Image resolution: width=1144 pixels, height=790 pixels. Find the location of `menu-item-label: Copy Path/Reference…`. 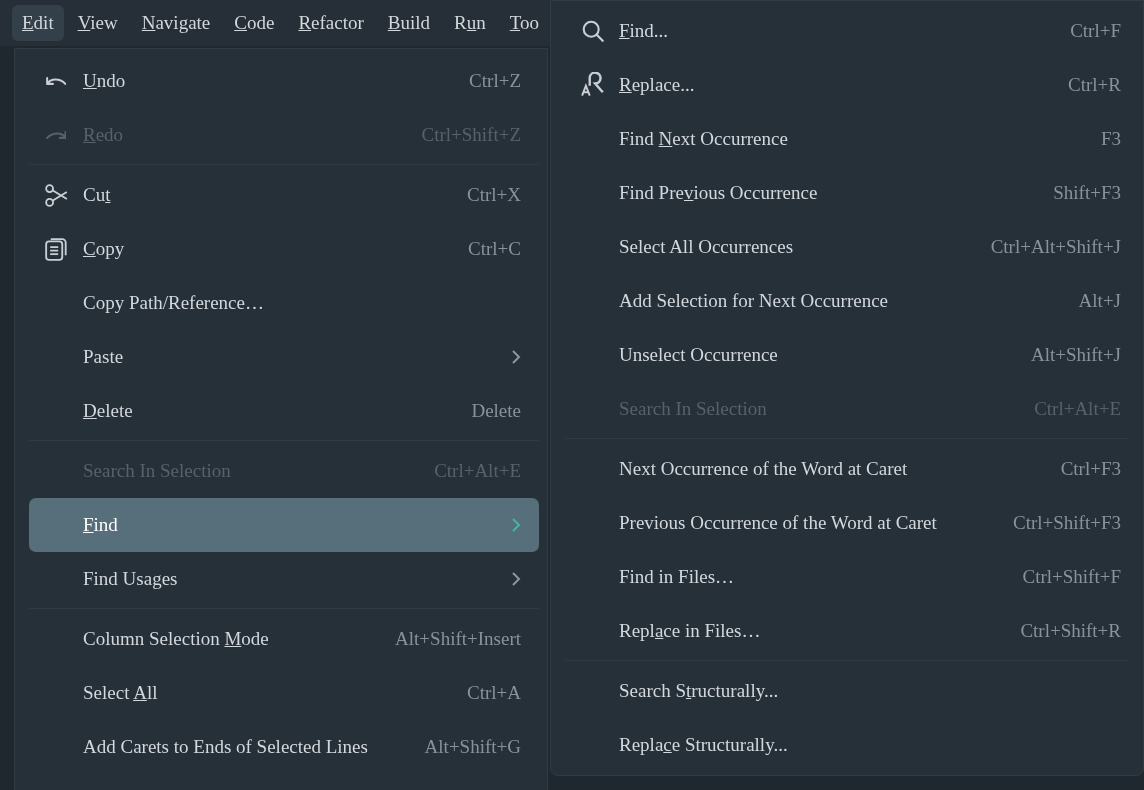

menu-item-label: Copy Path/Reference… is located at coordinates (173, 302).